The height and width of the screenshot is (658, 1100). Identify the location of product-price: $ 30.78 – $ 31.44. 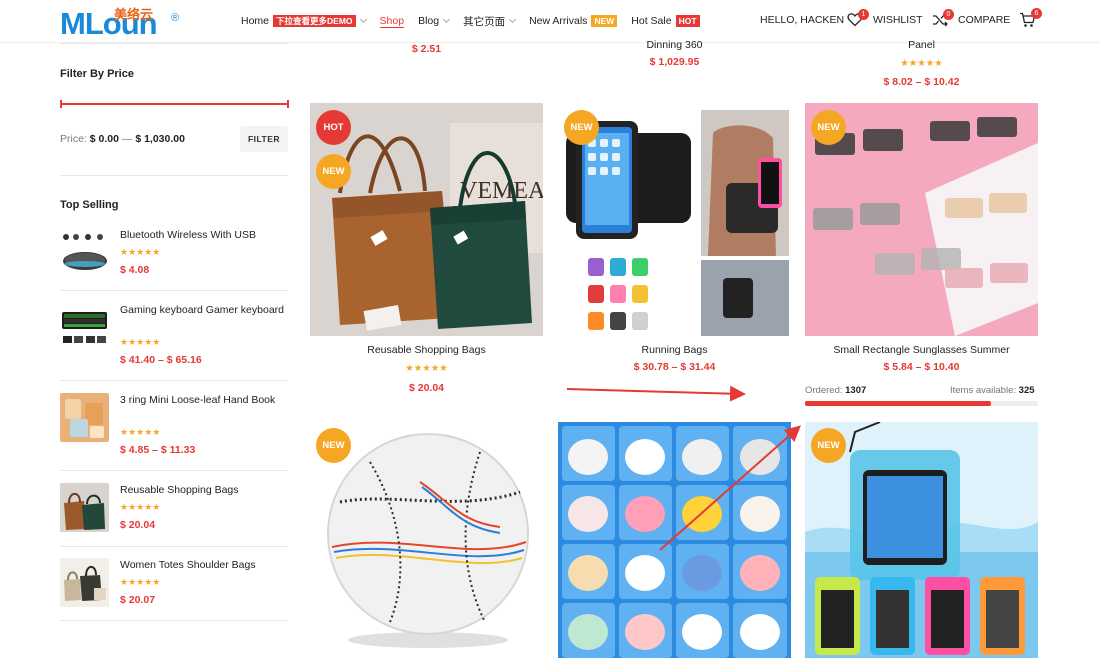
(674, 367).